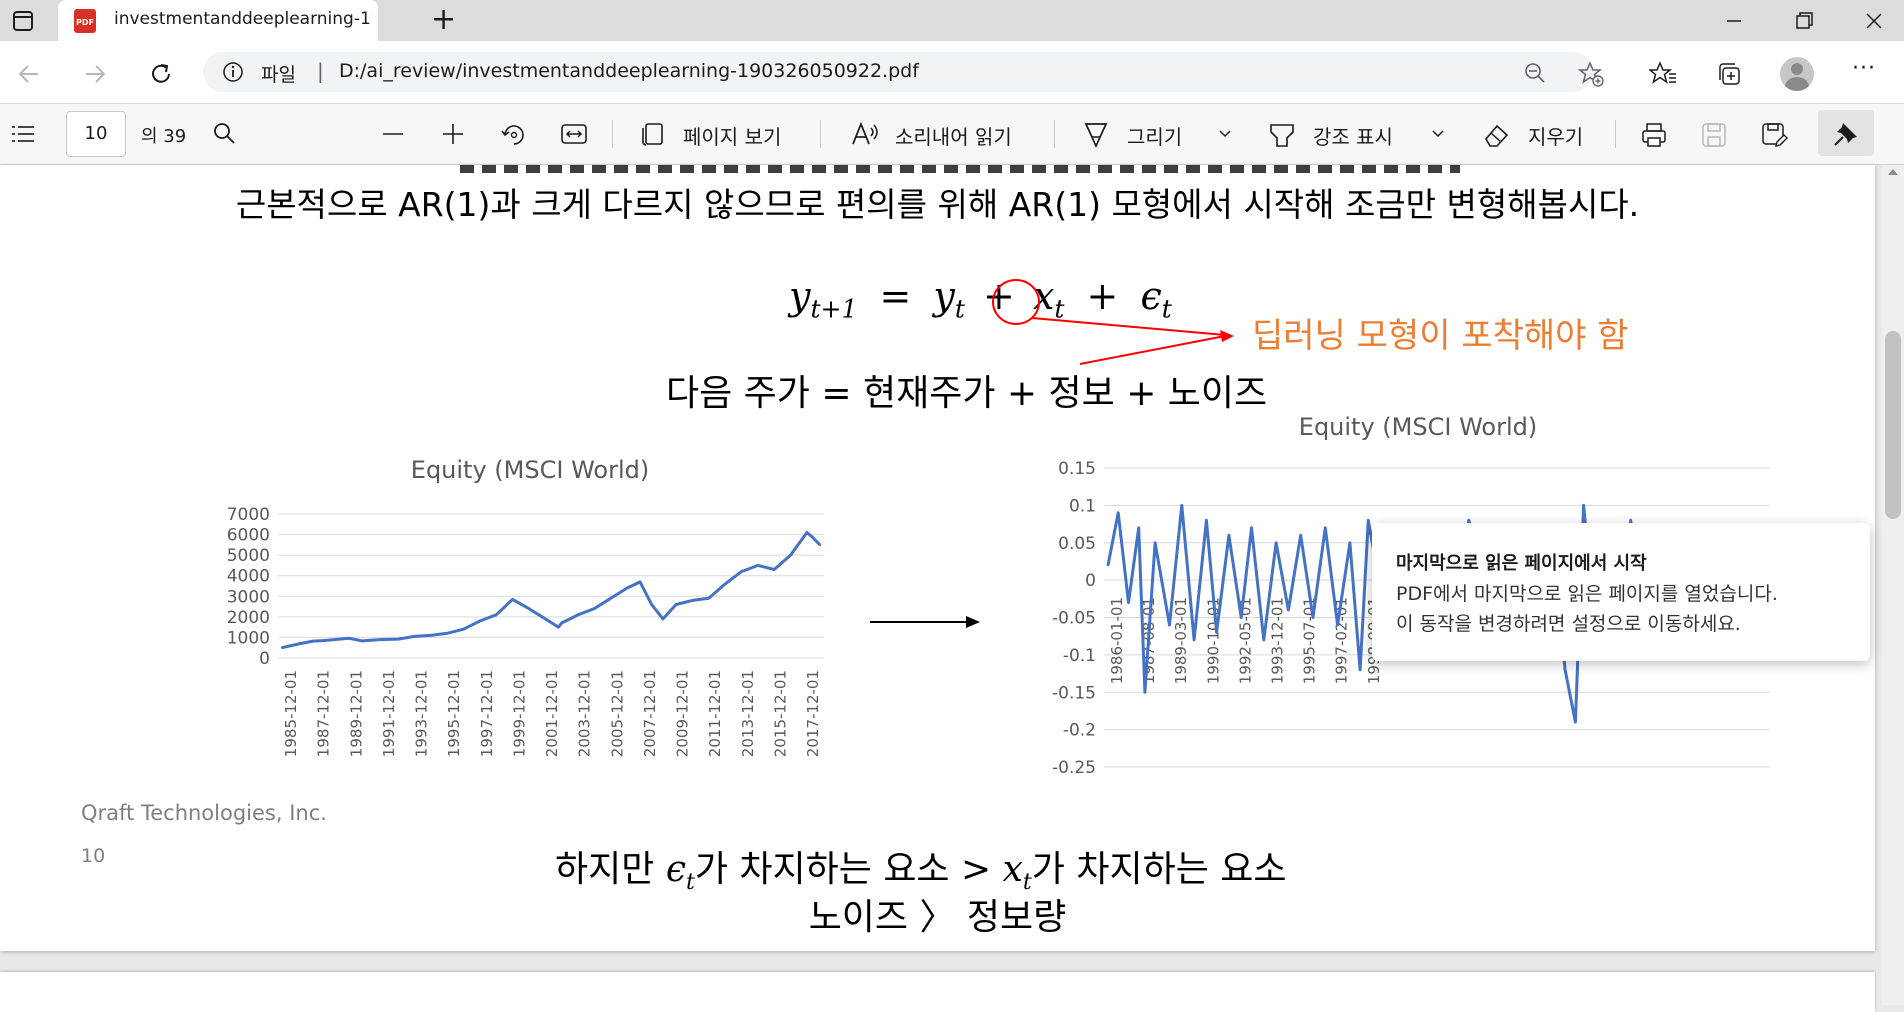 Image resolution: width=1904 pixels, height=1012 pixels. I want to click on back-icon, so click(29, 74).